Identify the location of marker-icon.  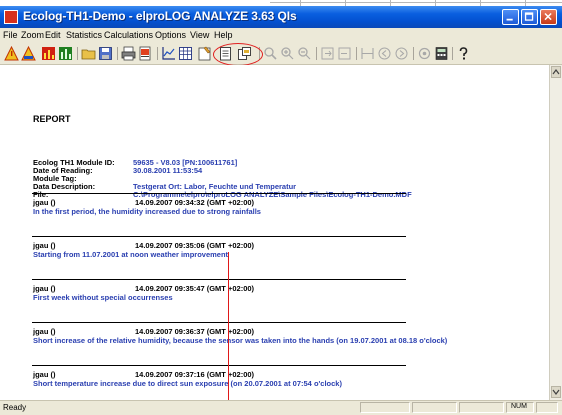
(367, 53).